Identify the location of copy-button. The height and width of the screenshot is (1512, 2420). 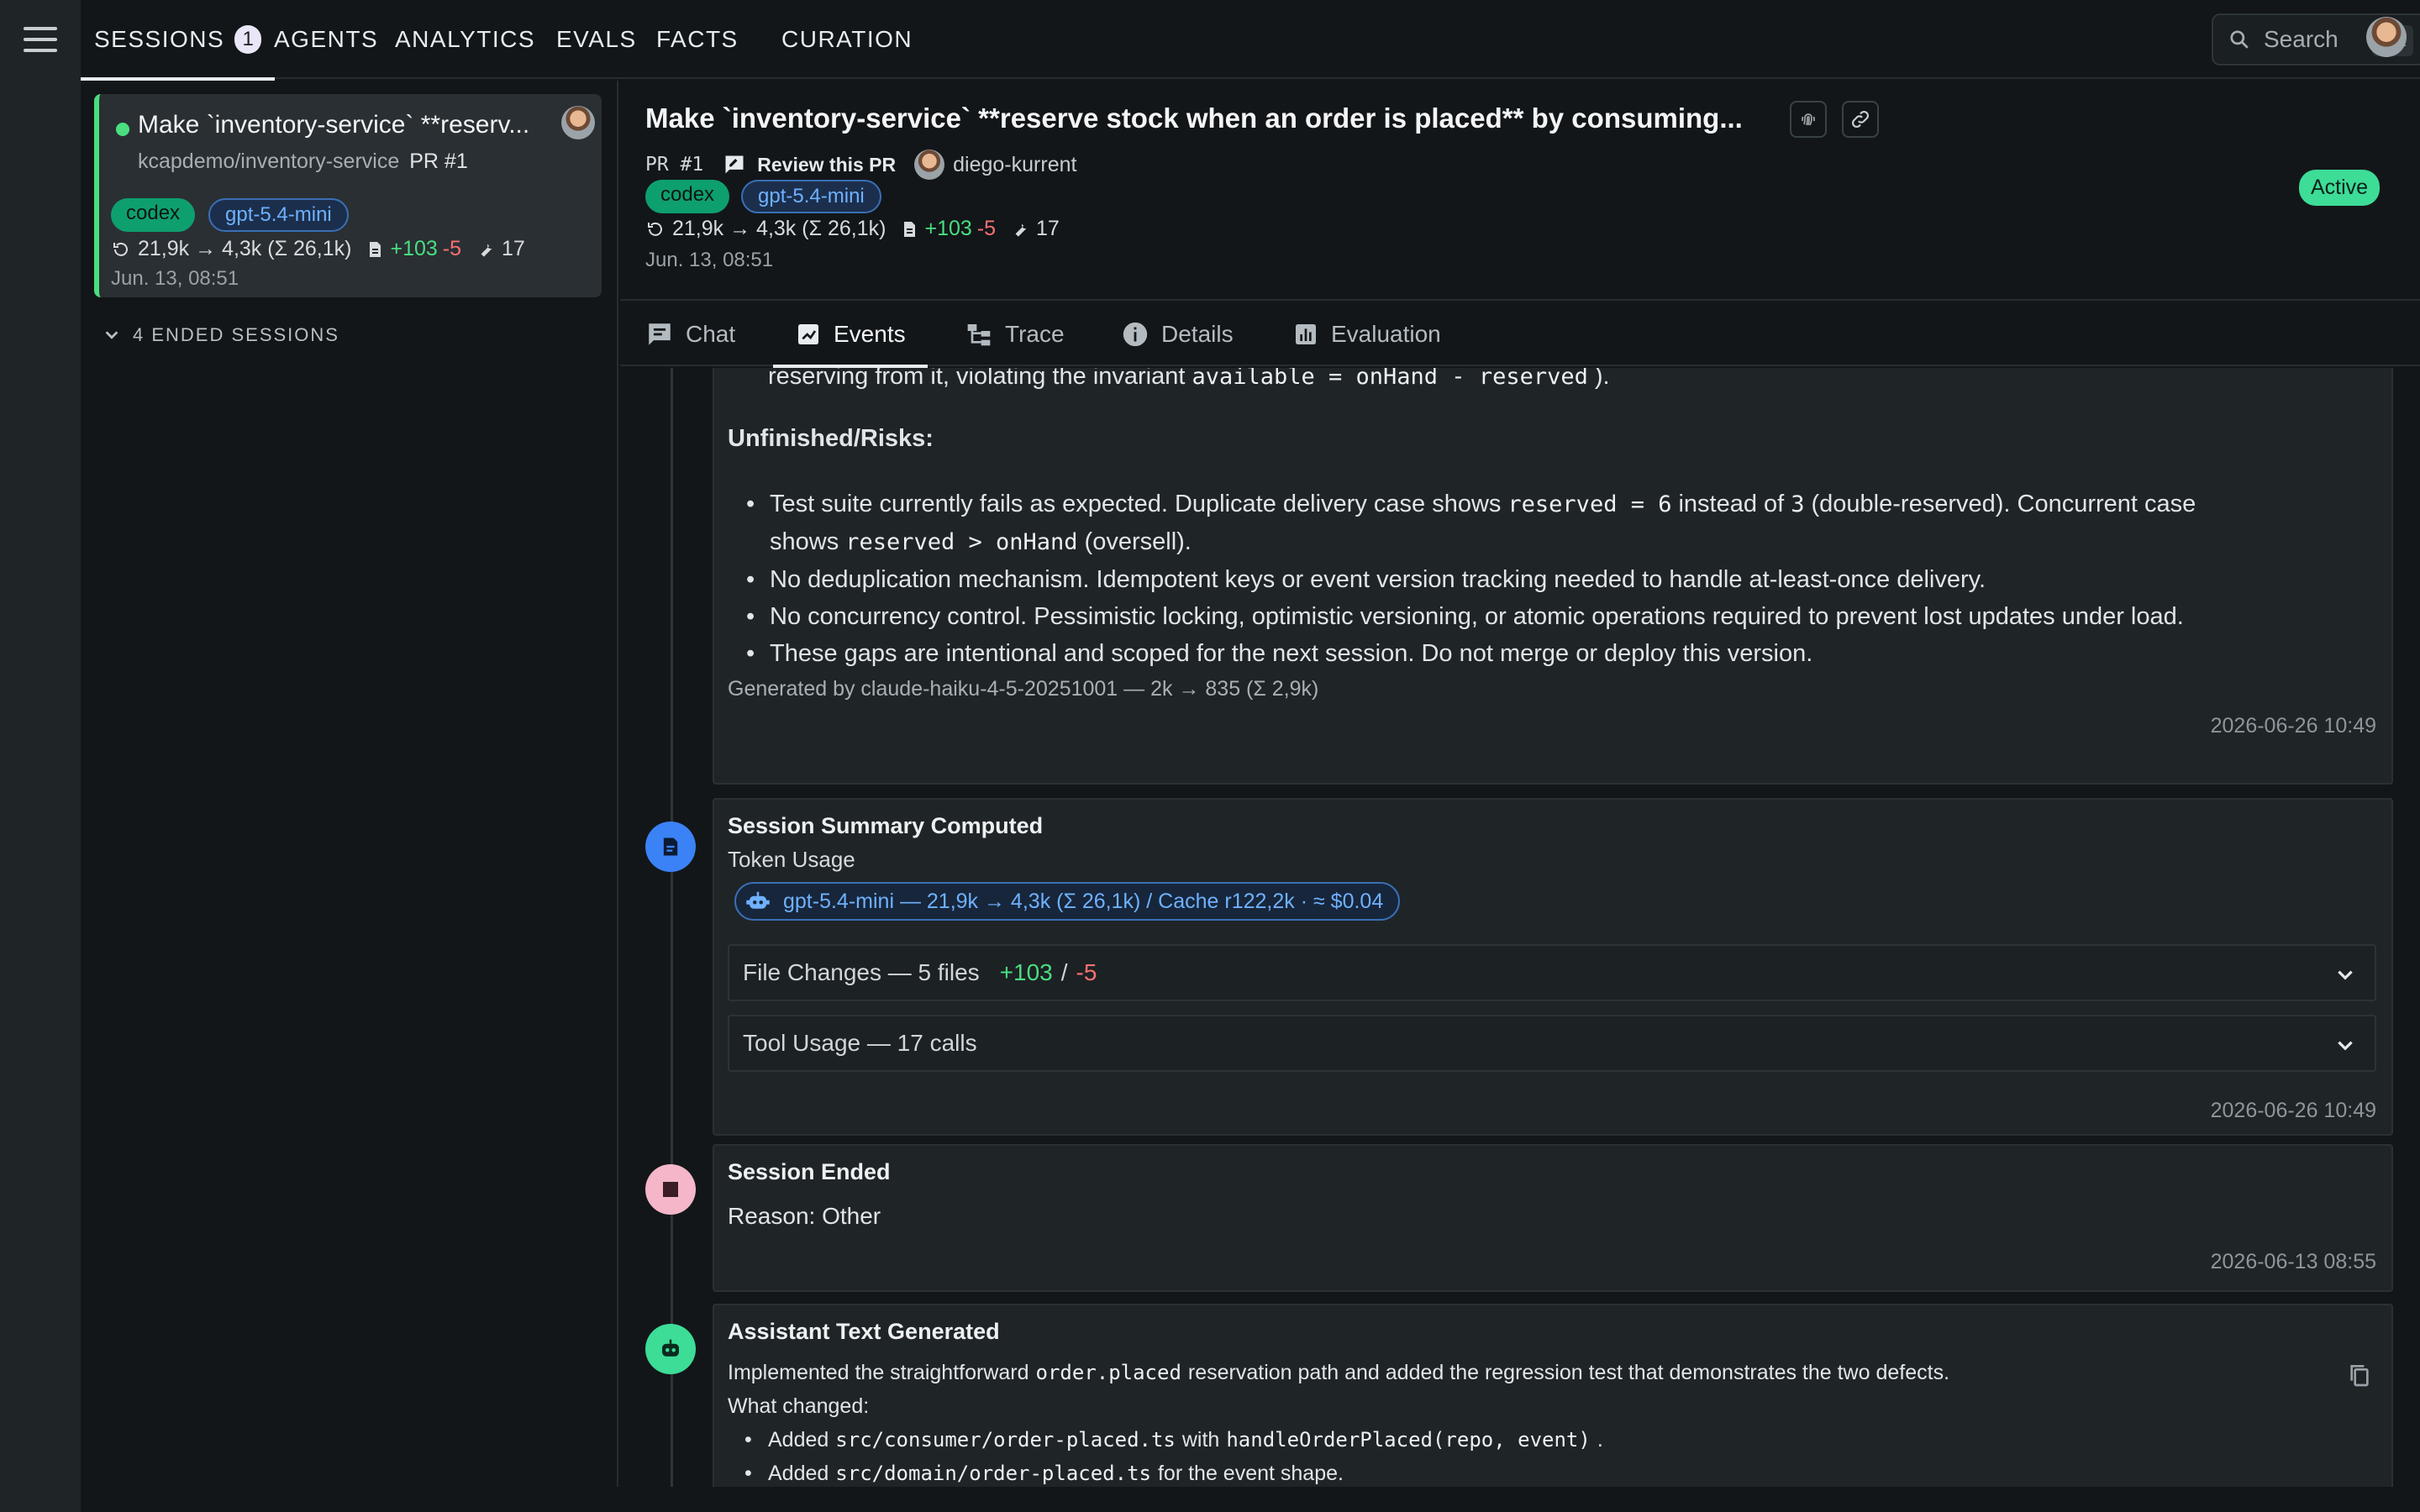
(2359, 1377).